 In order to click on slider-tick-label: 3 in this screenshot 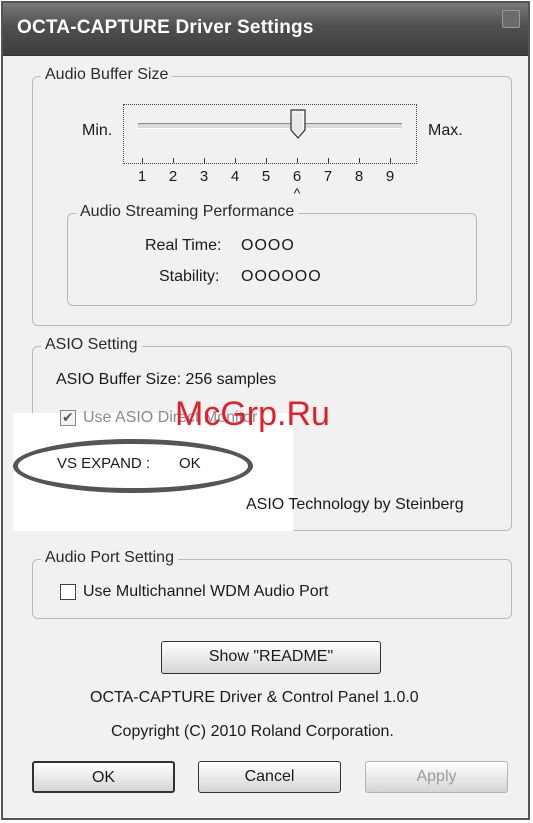, I will do `click(204, 176)`.